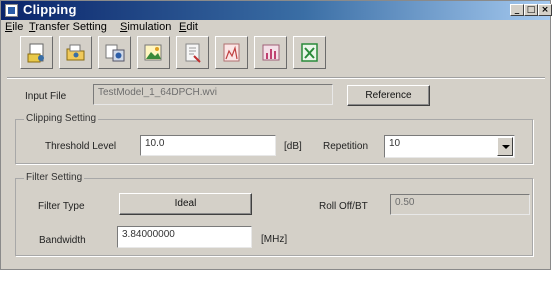  Describe the element at coordinates (14, 27) in the screenshot. I see `menu-file: Eile` at that location.